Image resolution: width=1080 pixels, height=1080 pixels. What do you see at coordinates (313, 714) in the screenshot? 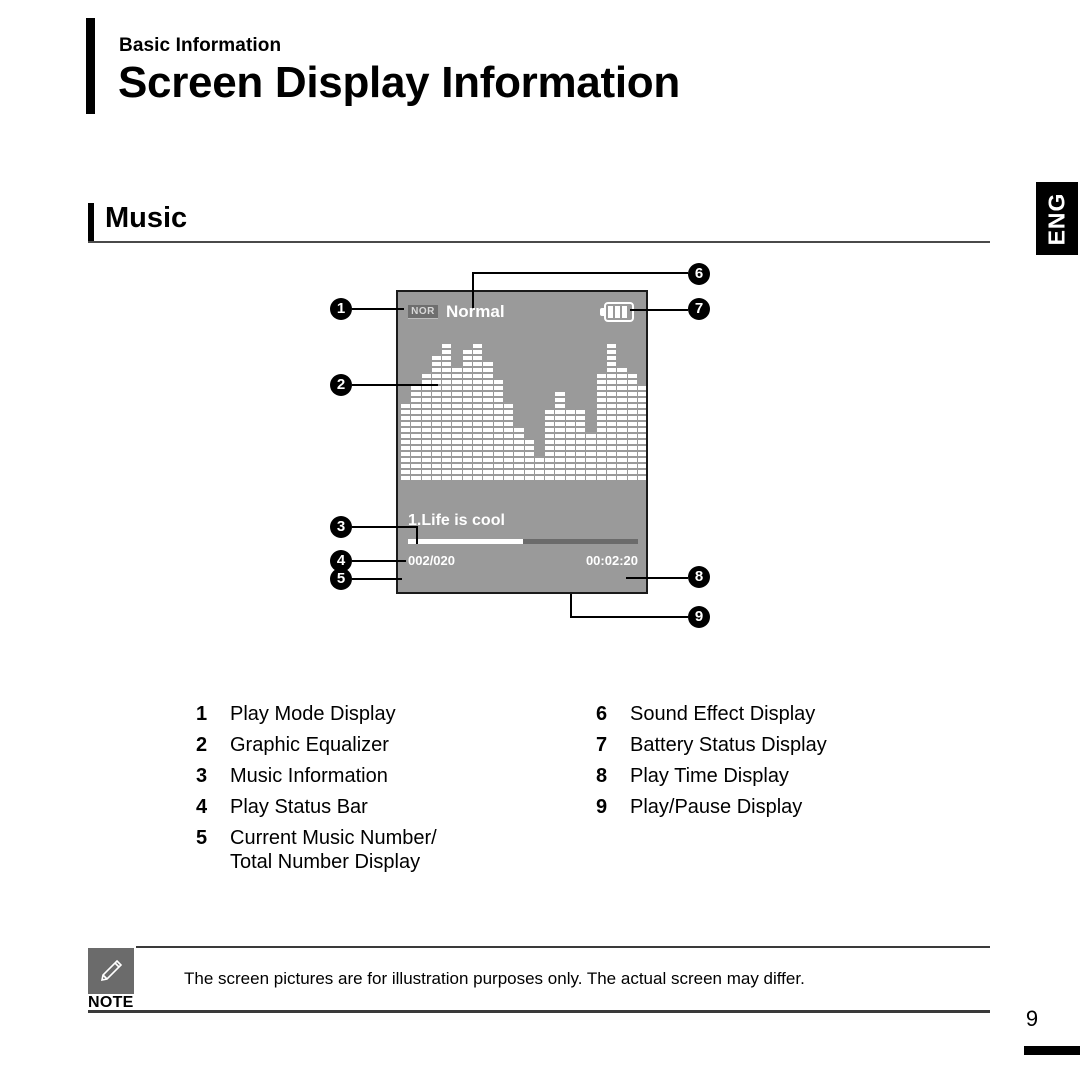
I see `legend-label: Play Mode Display` at bounding box center [313, 714].